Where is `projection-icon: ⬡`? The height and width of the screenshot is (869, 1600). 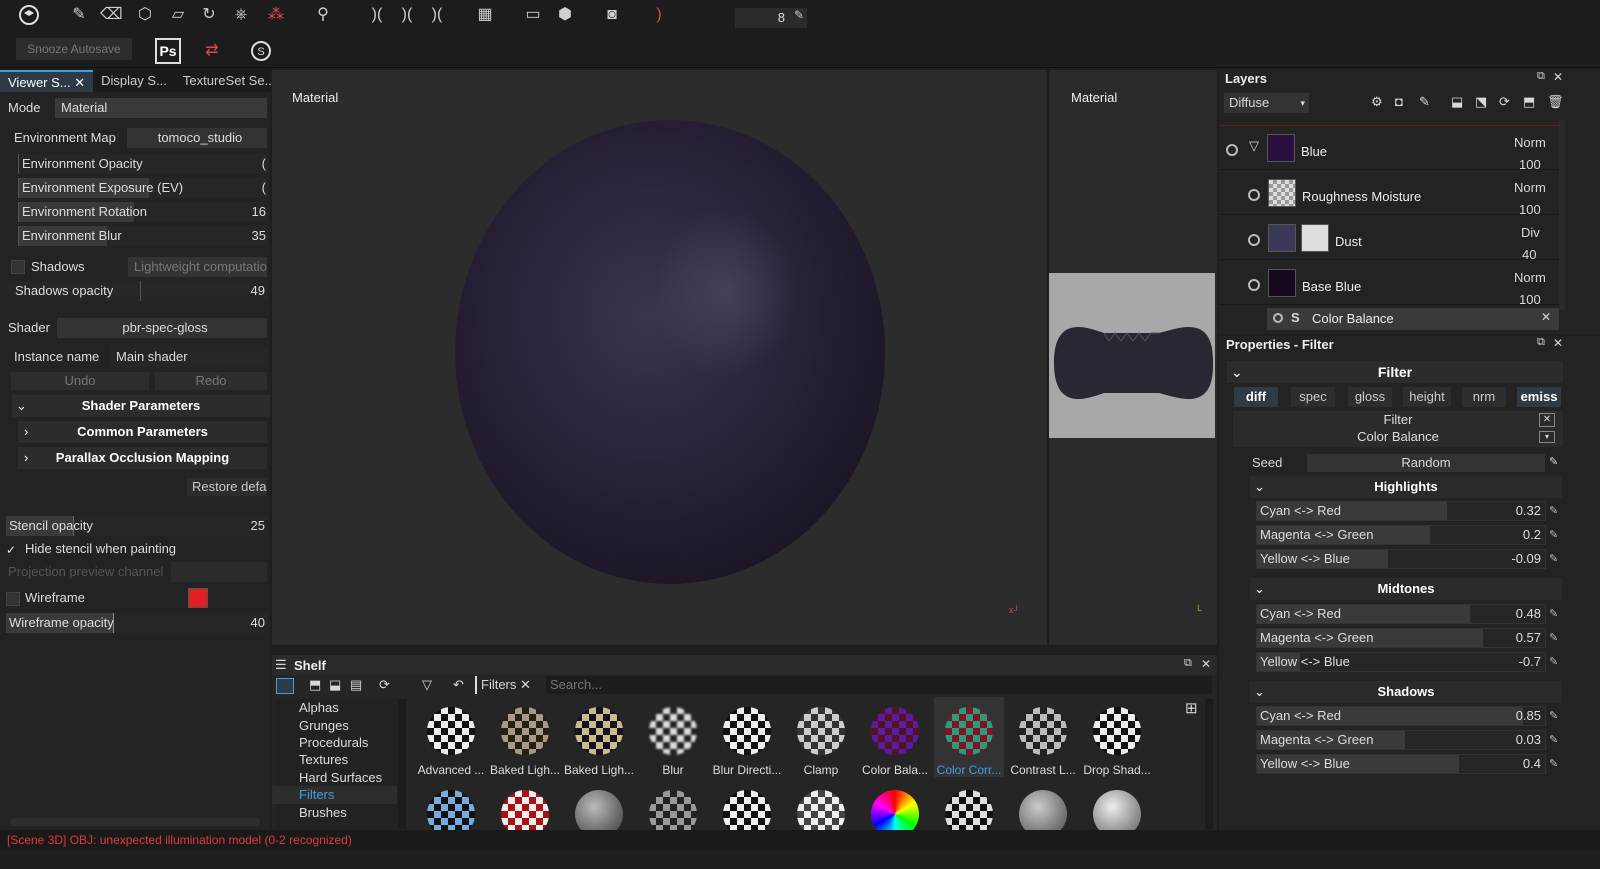 projection-icon: ⬡ is located at coordinates (145, 15).